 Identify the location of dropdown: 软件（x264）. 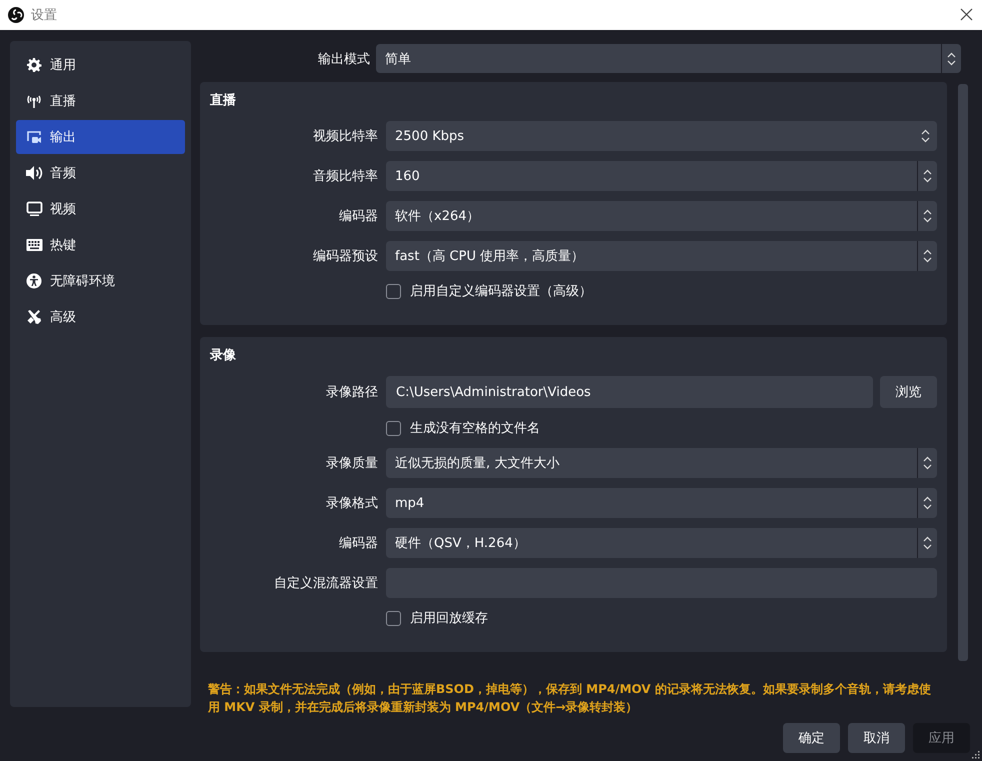
(661, 216).